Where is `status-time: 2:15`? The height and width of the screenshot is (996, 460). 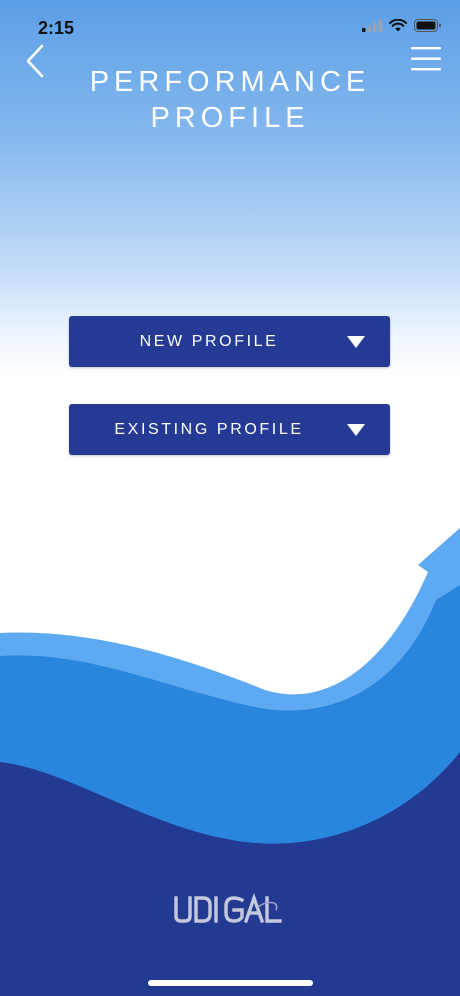 status-time: 2:15 is located at coordinates (56, 28).